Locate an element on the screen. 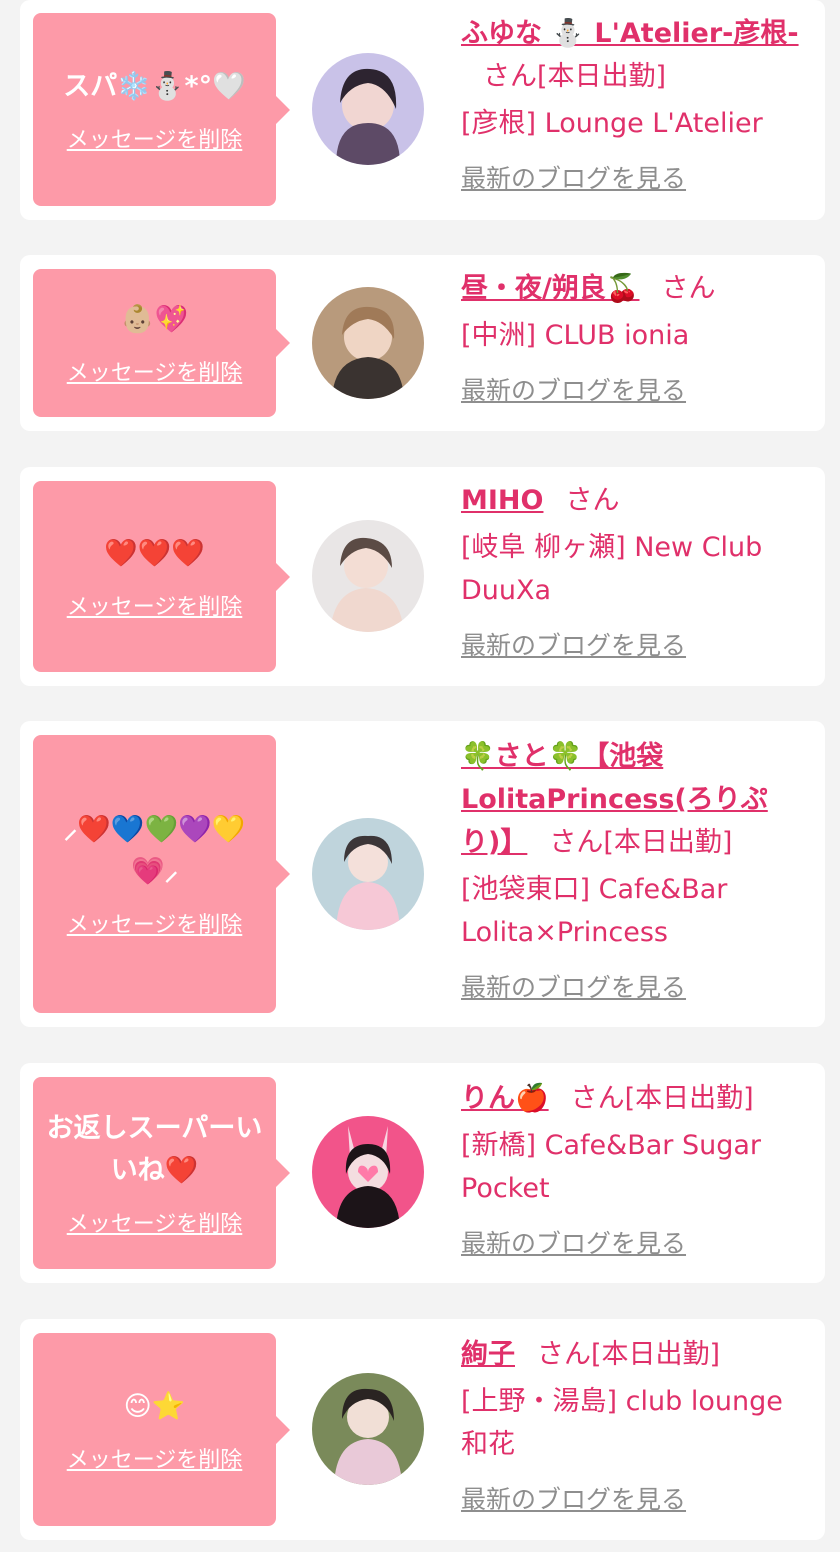 The width and height of the screenshot is (840, 1552). message-text: 👶🏼💖 is located at coordinates (154, 319).